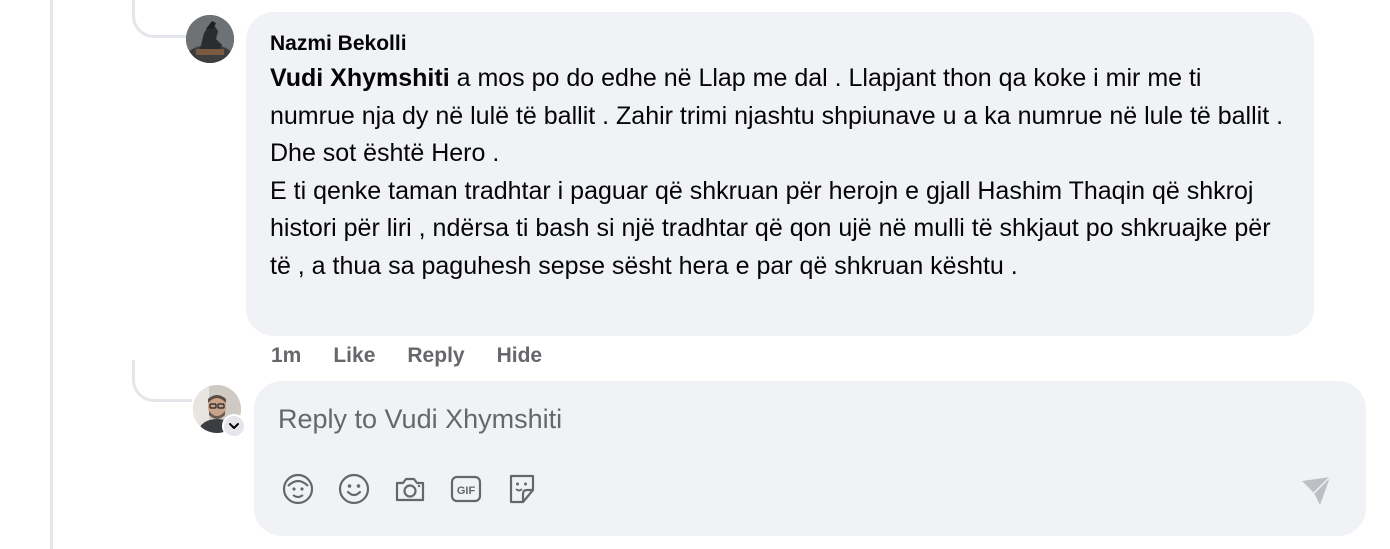 This screenshot has width=1390, height=549. I want to click on svg-text: GIF, so click(466, 491).